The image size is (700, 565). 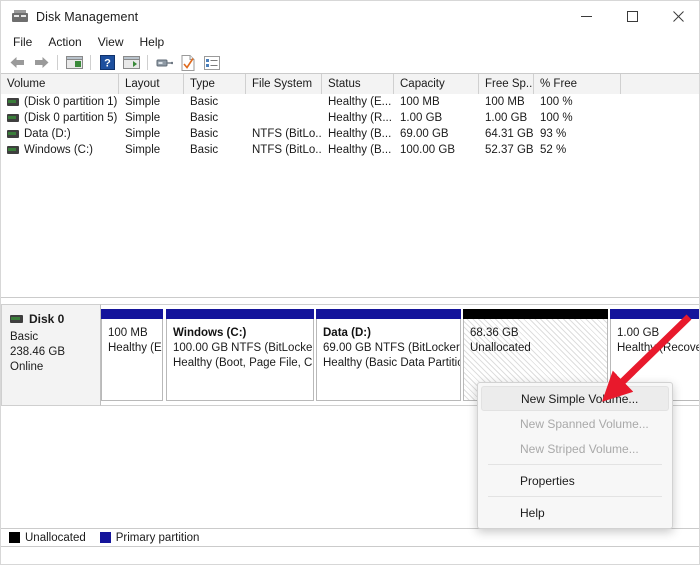 I want to click on column-header-layout: Layout, so click(x=151, y=84).